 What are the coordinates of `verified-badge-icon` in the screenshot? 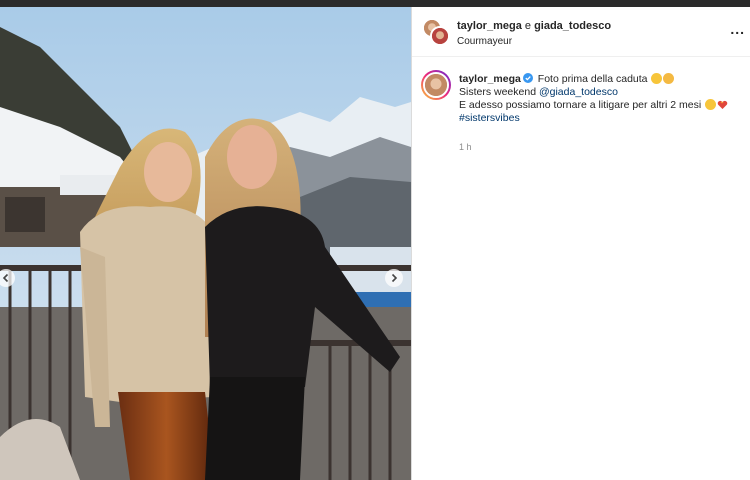 It's located at (527, 78).